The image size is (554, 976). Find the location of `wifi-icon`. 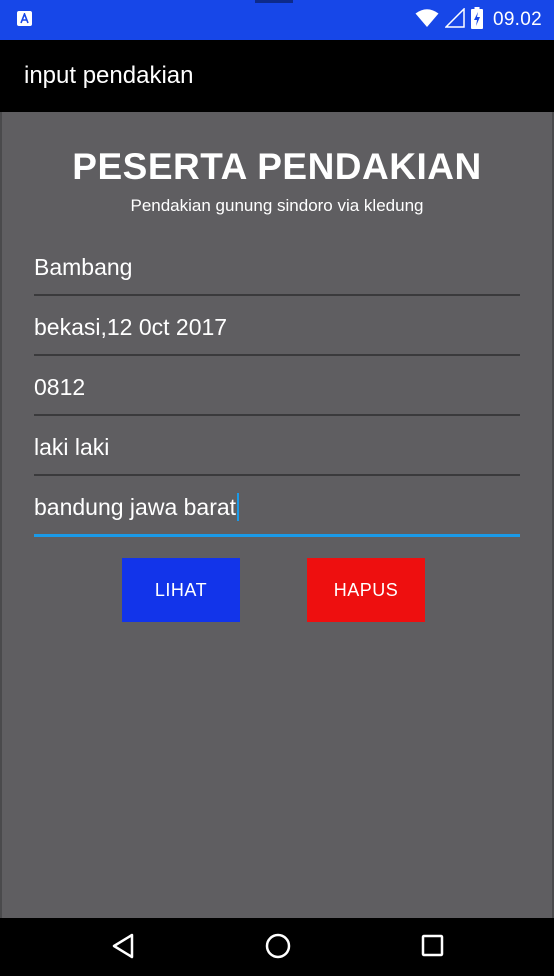

wifi-icon is located at coordinates (427, 20).